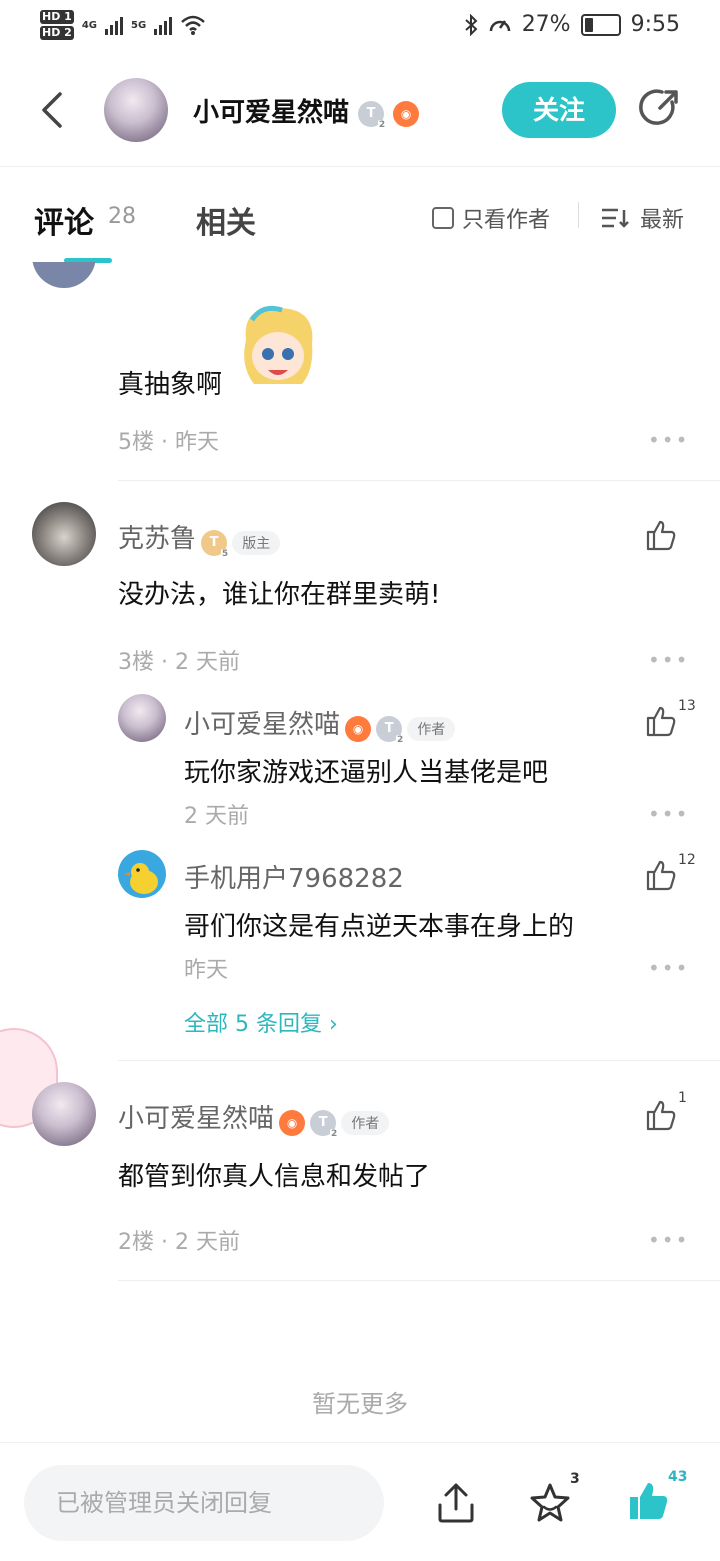 The width and height of the screenshot is (720, 1561). What do you see at coordinates (366, 773) in the screenshot?
I see `reply-content: 玩你家游戏还逼别人当基佬是吧` at bounding box center [366, 773].